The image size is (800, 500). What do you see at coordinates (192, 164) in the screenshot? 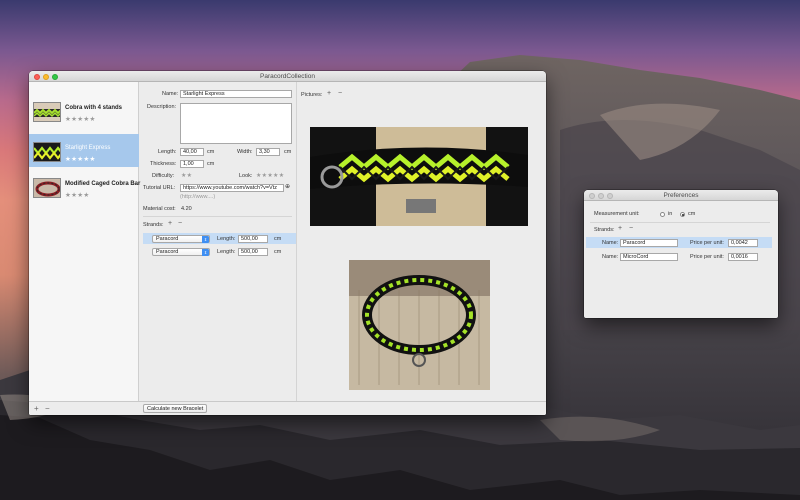
I see `thickness-field: 1,00` at bounding box center [192, 164].